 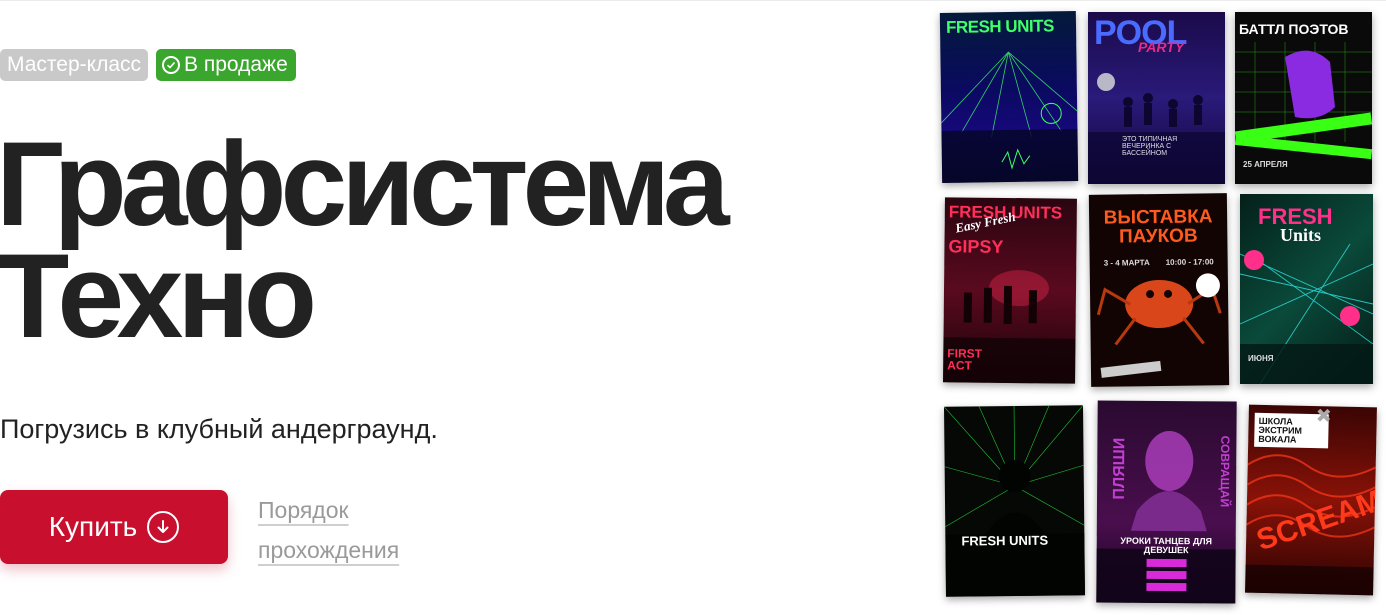 I want to click on poster-dance-lessons-side2: СОВРАЩАЙ, so click(x=1225, y=471).